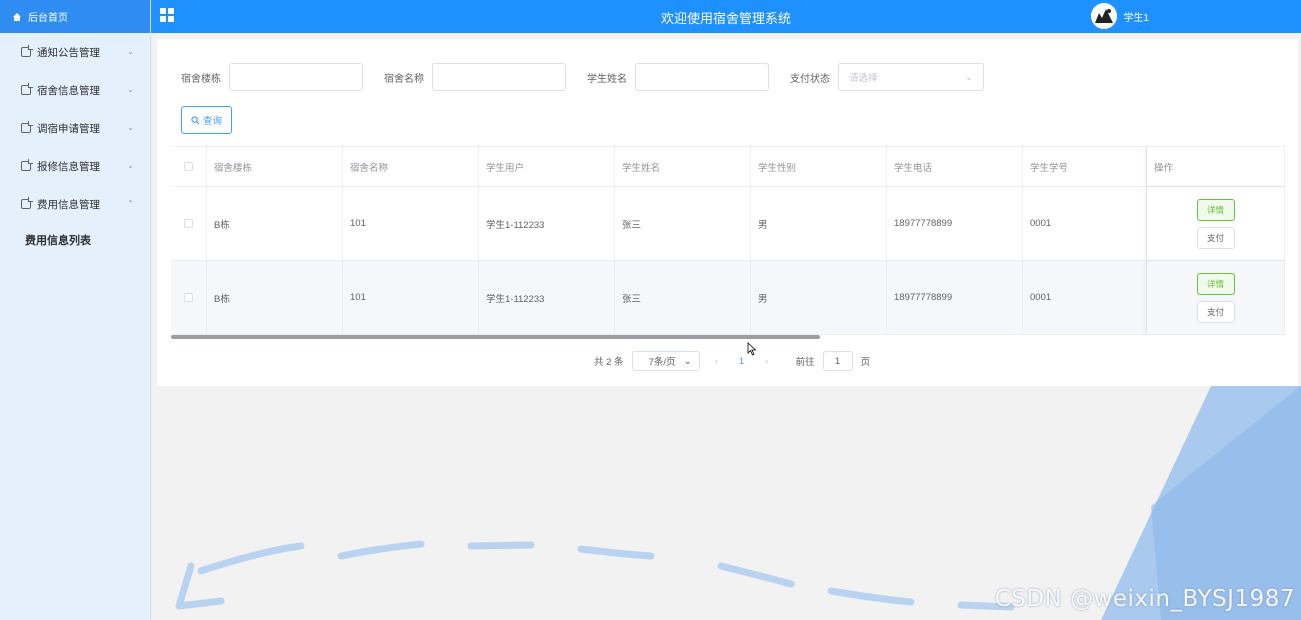  What do you see at coordinates (726, 16) in the screenshot?
I see `top-header: 欢迎使用宿舍管理系统 学生1` at bounding box center [726, 16].